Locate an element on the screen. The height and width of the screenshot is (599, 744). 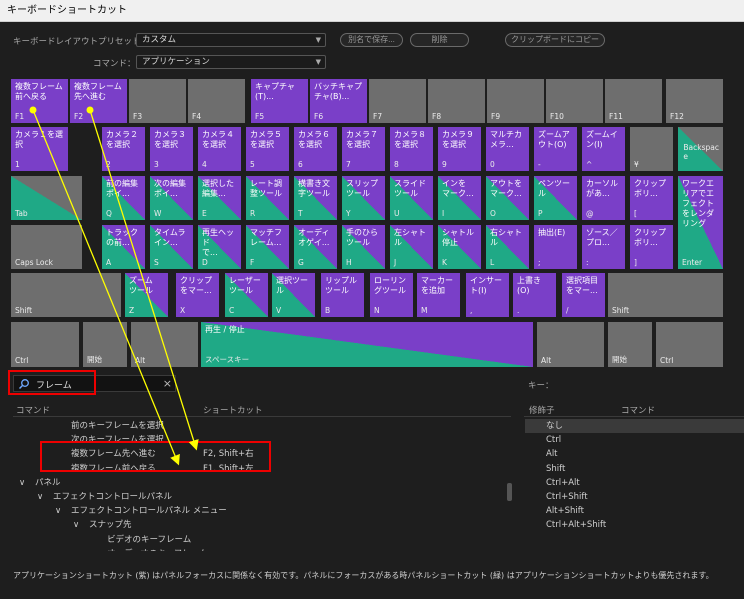
key-kz: ズーム ツール Z is located at coordinates (146, 295).